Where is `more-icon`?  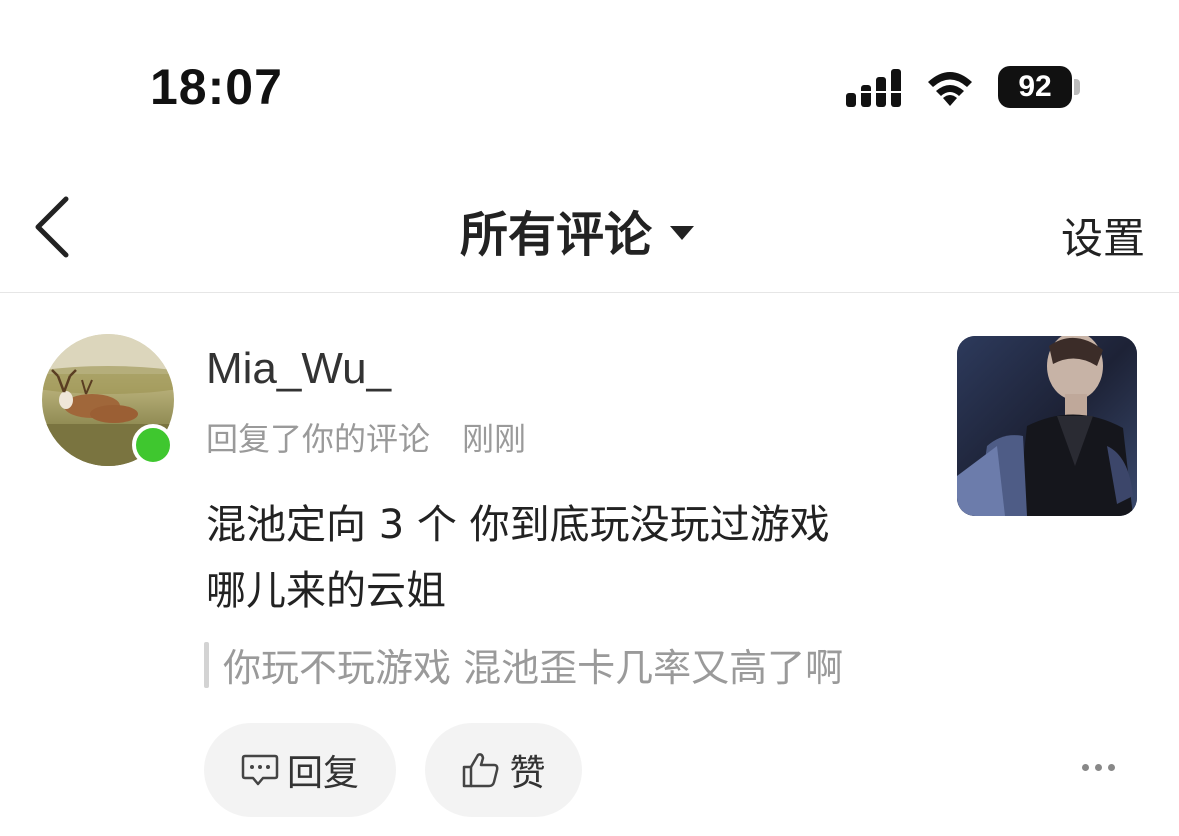
more-icon is located at coordinates (1098, 767).